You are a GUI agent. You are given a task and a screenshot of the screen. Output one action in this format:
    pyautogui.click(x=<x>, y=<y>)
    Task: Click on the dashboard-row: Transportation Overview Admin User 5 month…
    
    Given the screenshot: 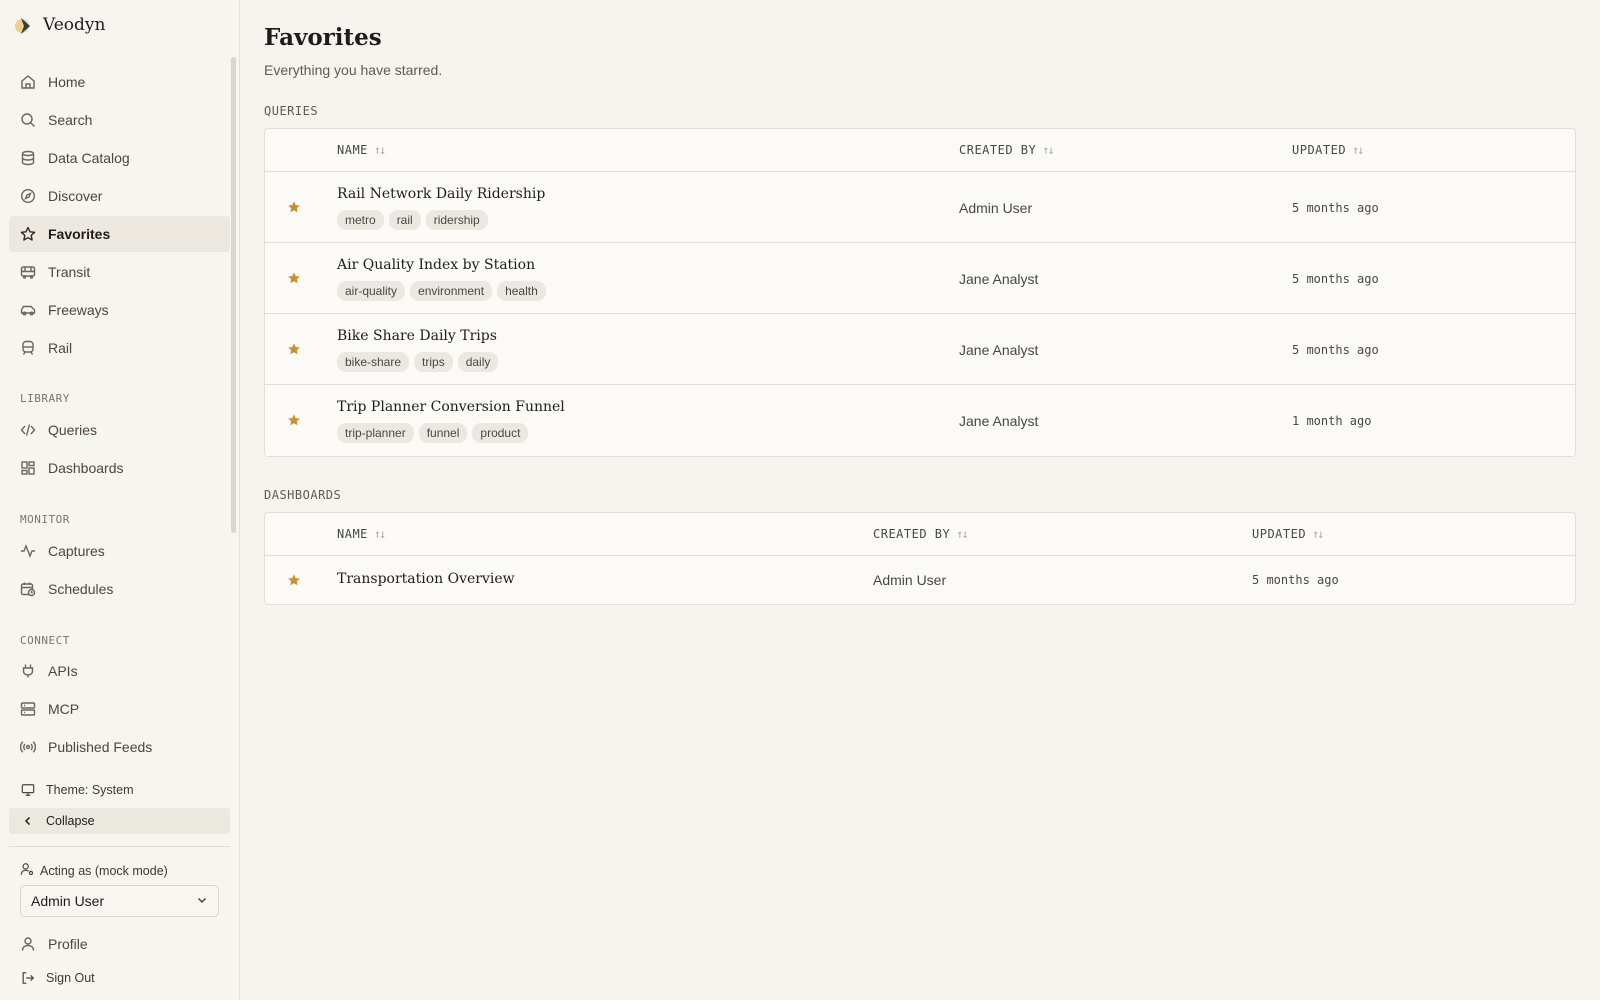 What is the action you would take?
    pyautogui.click(x=920, y=580)
    